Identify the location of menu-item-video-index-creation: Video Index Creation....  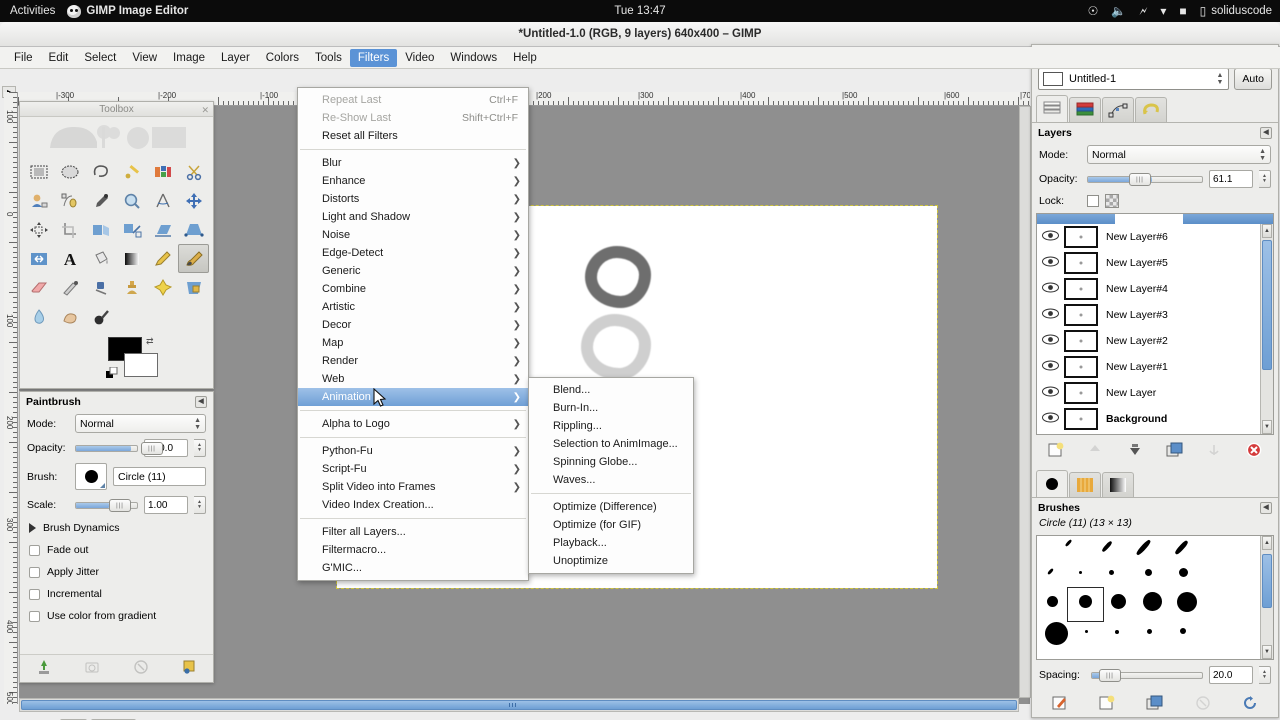
(413, 505).